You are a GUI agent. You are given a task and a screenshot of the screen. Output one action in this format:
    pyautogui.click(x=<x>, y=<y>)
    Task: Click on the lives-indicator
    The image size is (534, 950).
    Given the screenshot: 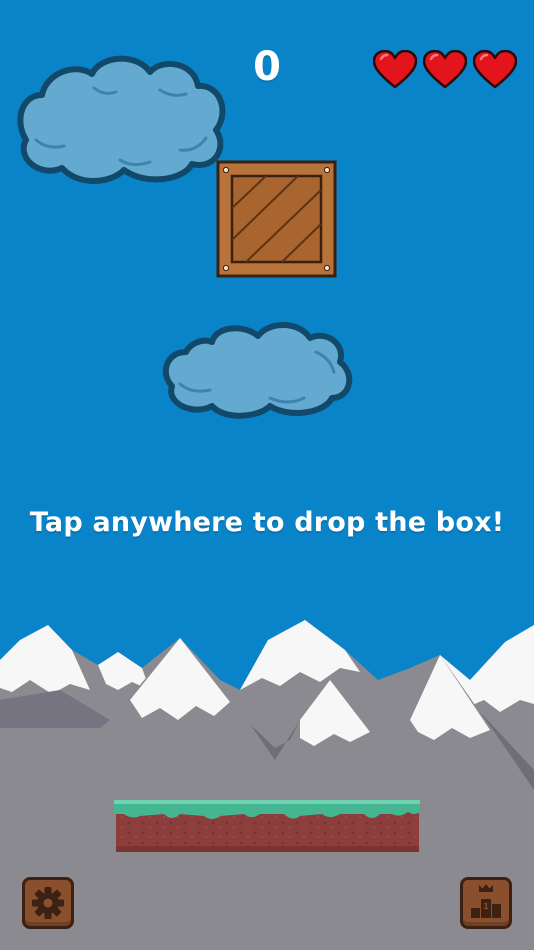 What is the action you would take?
    pyautogui.click(x=445, y=70)
    